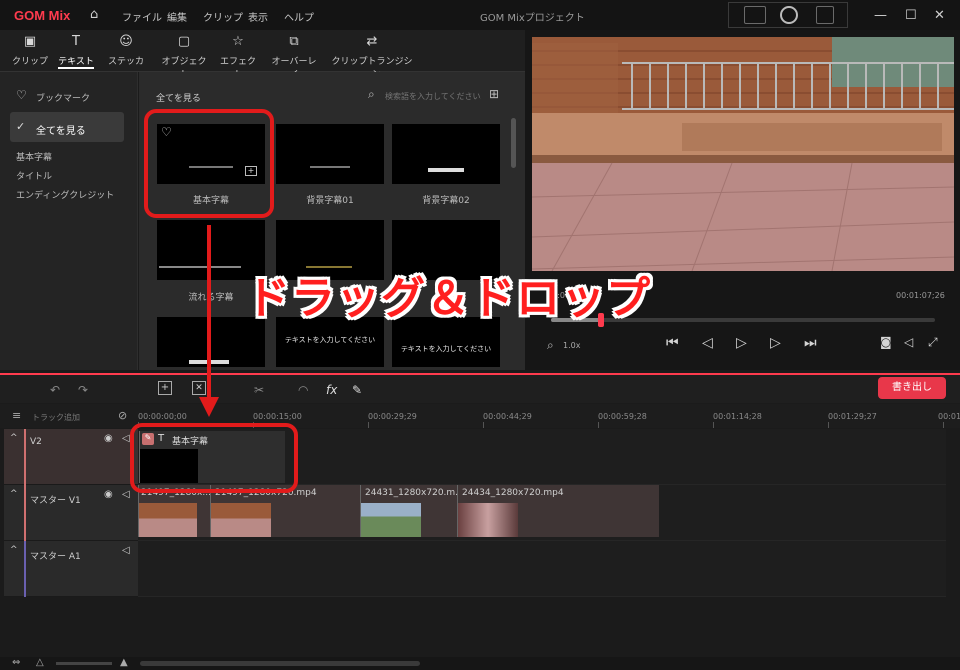  Describe the element at coordinates (177, 16) in the screenshot. I see `menu-edit: 編集` at that location.